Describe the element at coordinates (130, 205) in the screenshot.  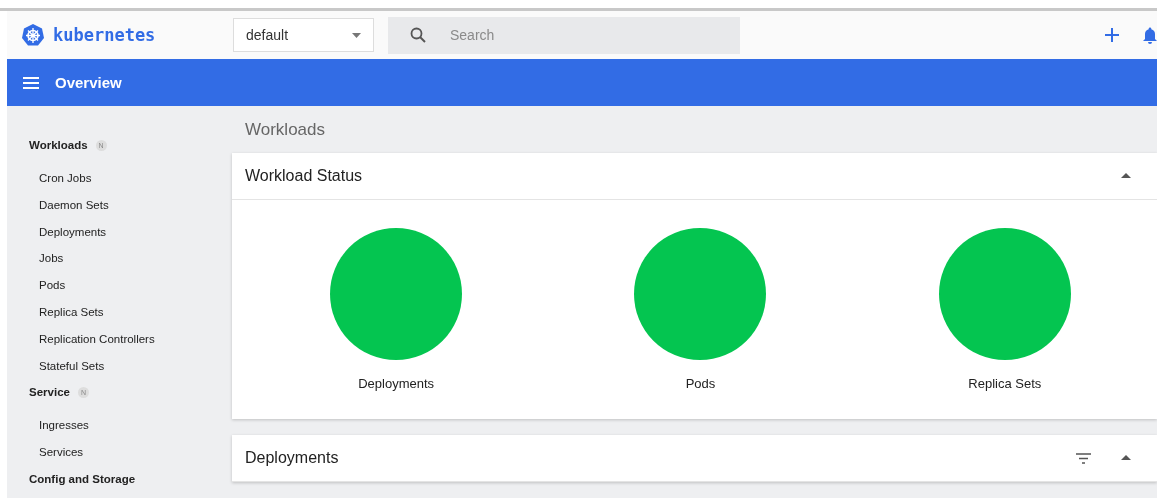
I see `nav-item: Daemon Sets` at that location.